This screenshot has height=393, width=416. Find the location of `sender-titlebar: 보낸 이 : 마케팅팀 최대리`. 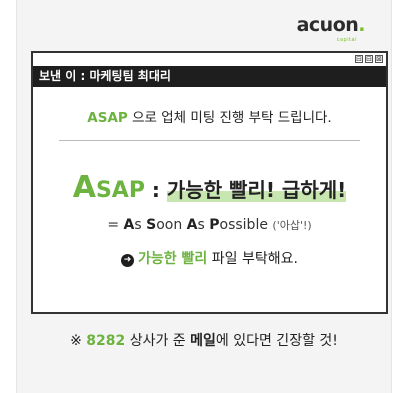

sender-titlebar: 보낸 이 : 마케팅팀 최대리 is located at coordinates (209, 76).